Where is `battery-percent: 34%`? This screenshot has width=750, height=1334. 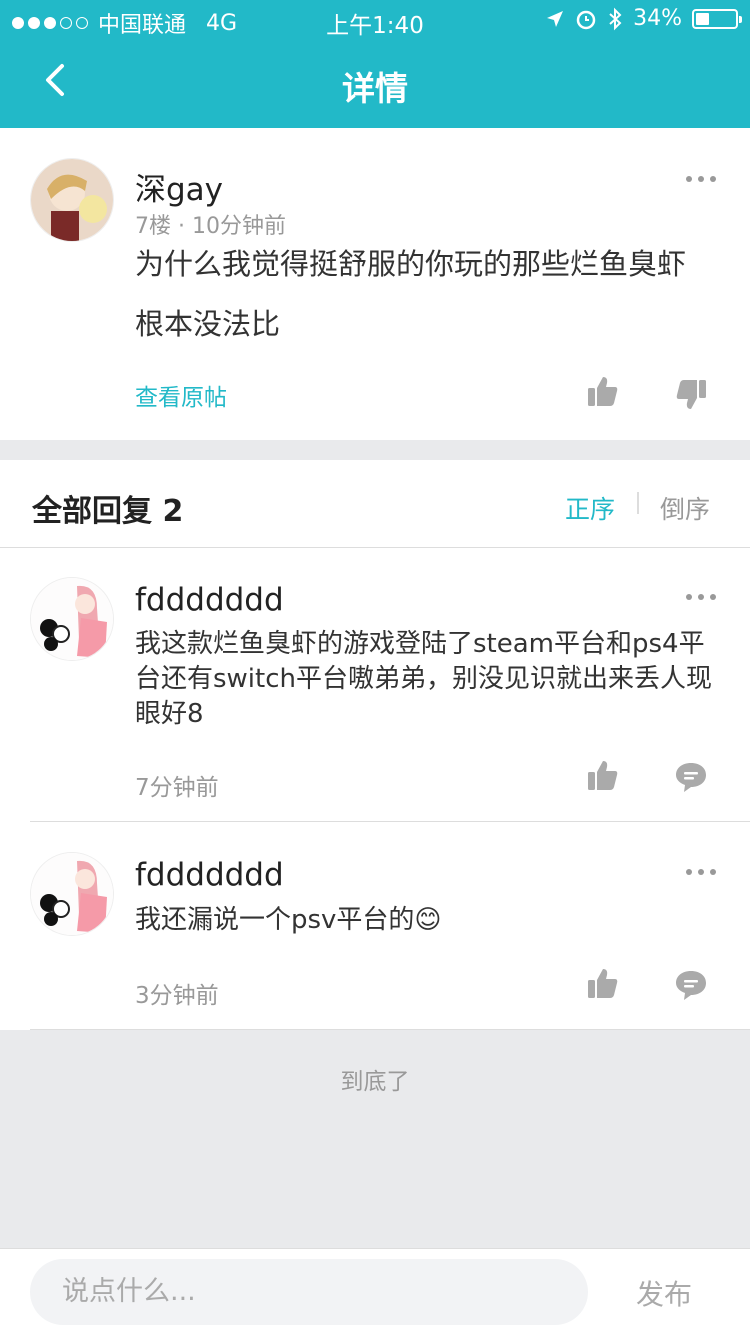 battery-percent: 34% is located at coordinates (657, 18).